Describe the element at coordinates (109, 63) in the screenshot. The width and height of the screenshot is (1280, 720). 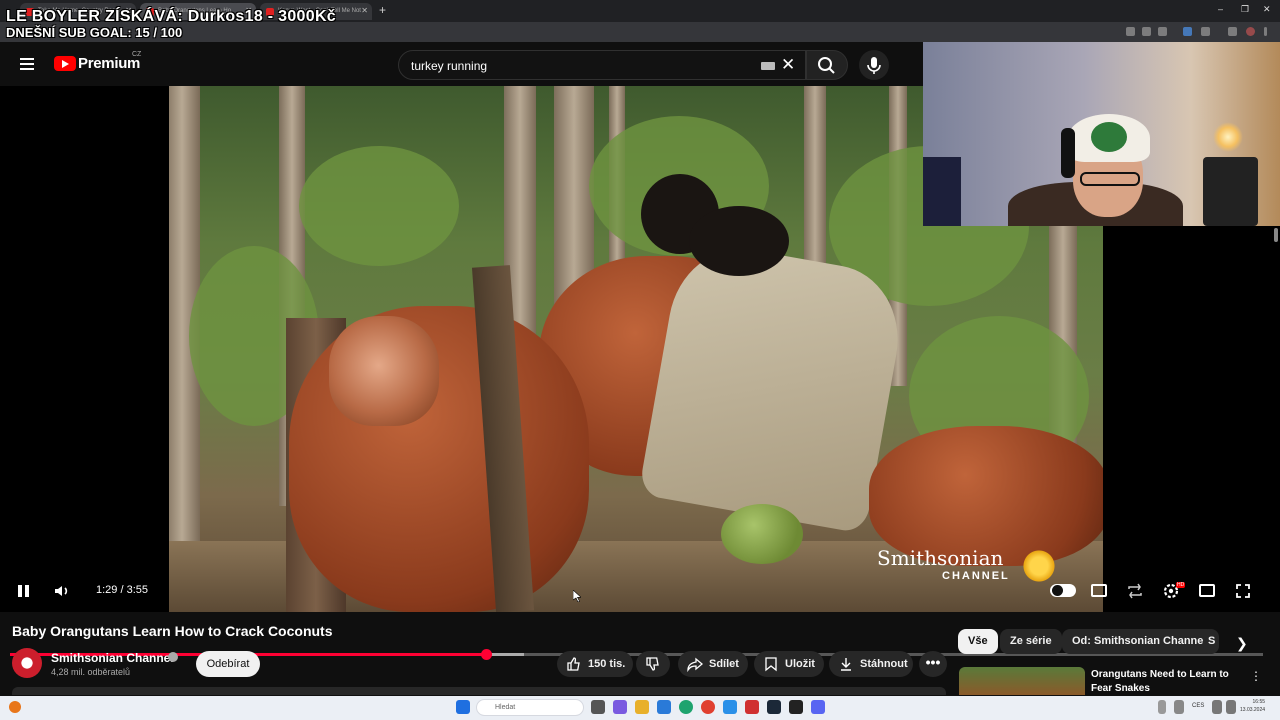
I see `youtube-logo-text: Premium` at that location.